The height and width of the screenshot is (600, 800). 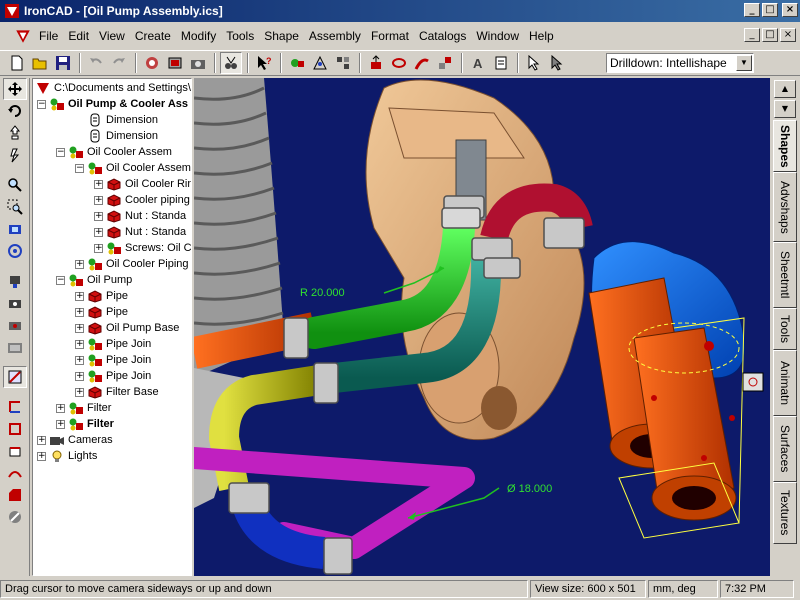 I want to click on light-button, so click(x=15, y=281).